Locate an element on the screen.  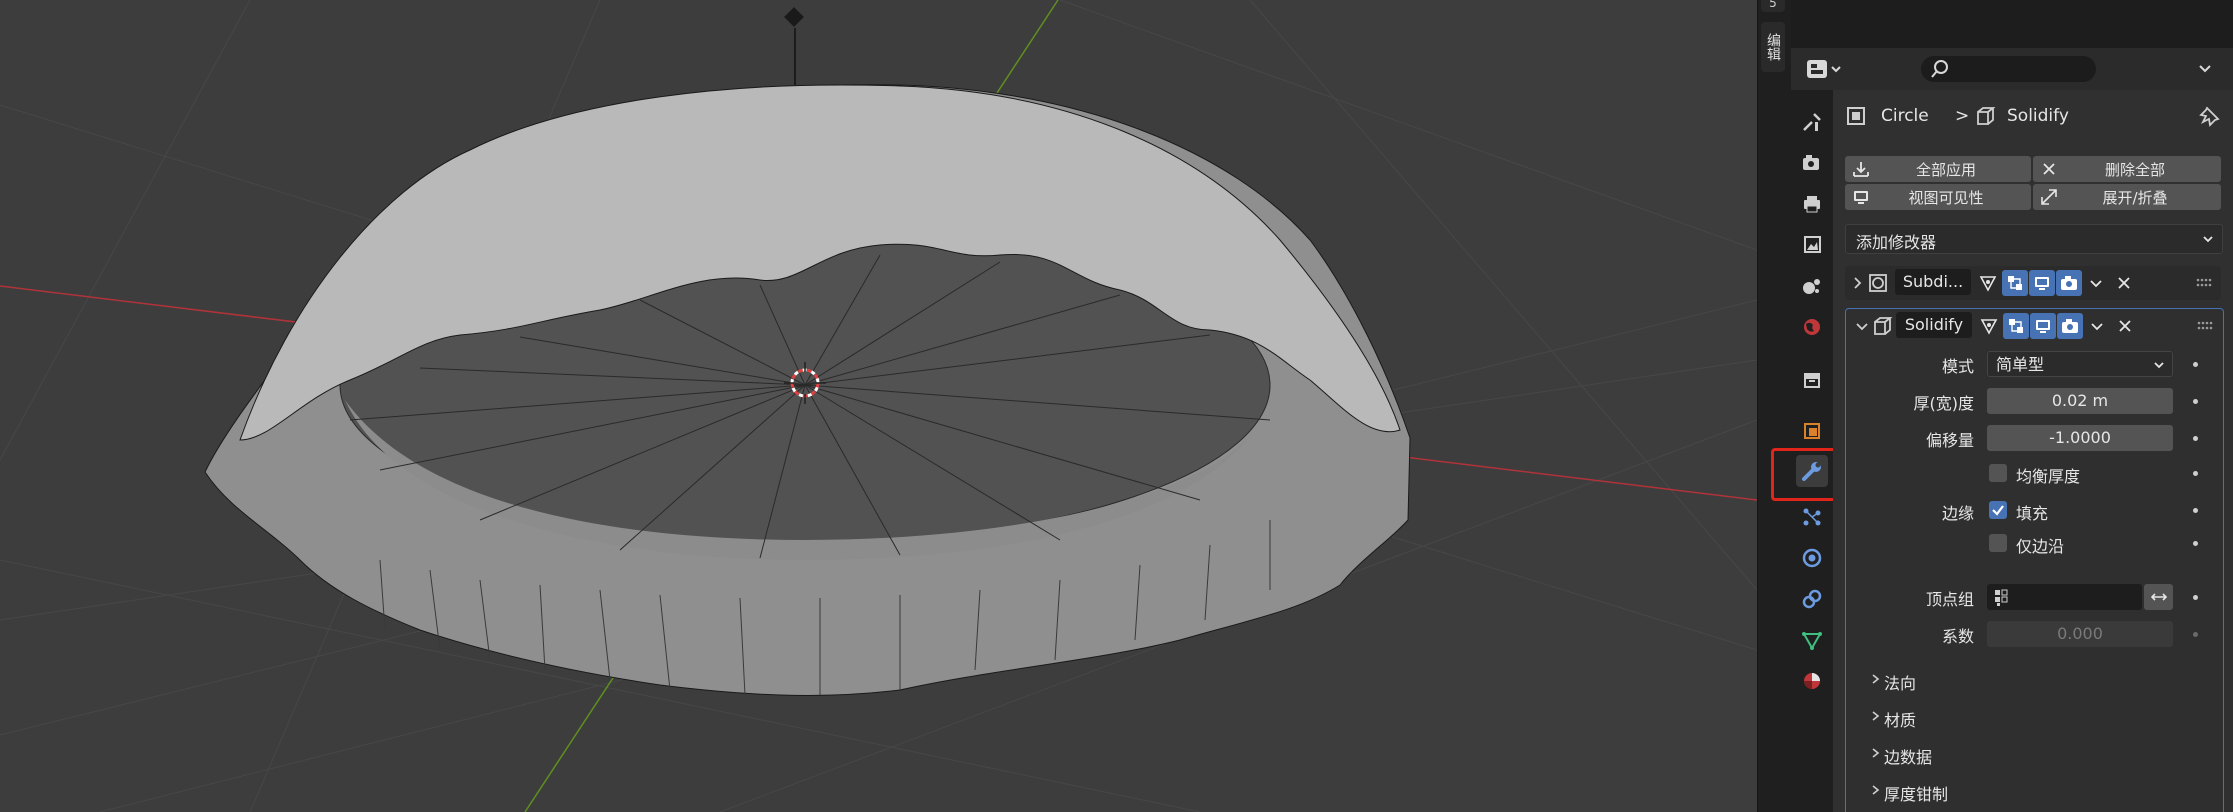
tab-object is located at coordinates (1812, 431).